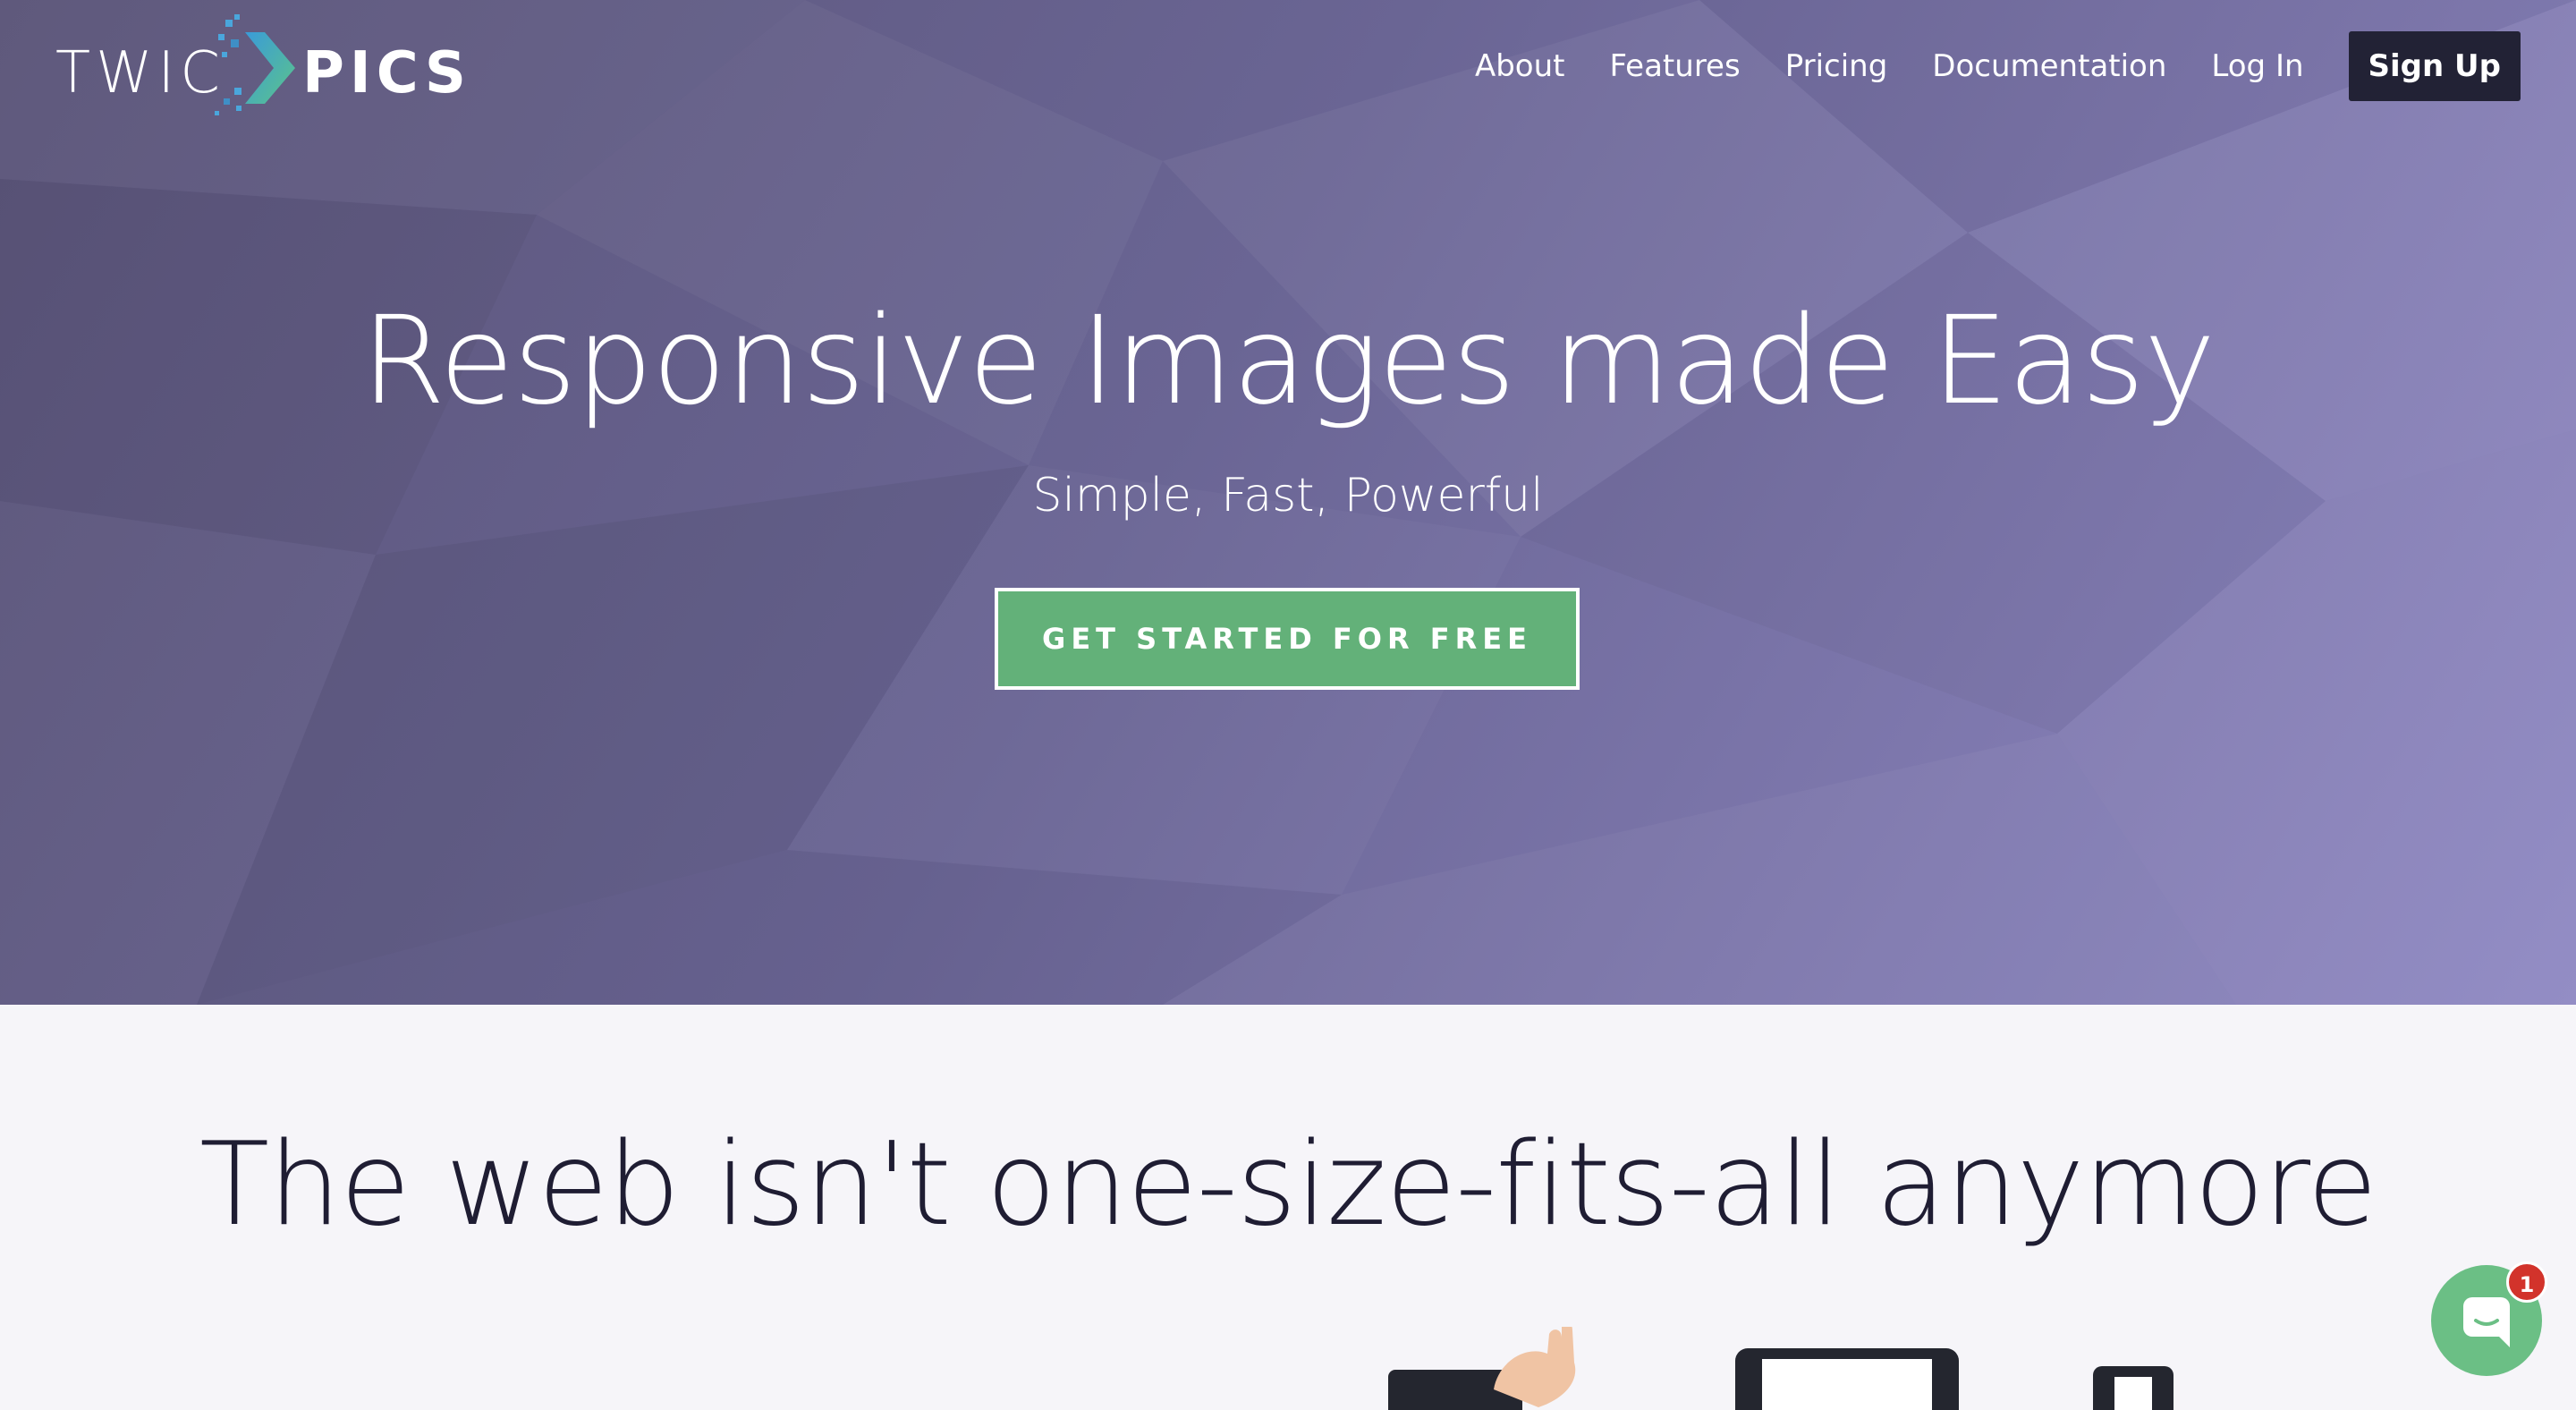 Image resolution: width=2576 pixels, height=1410 pixels. Describe the element at coordinates (1837, 66) in the screenshot. I see `nav-link-pricing: Pricing` at that location.